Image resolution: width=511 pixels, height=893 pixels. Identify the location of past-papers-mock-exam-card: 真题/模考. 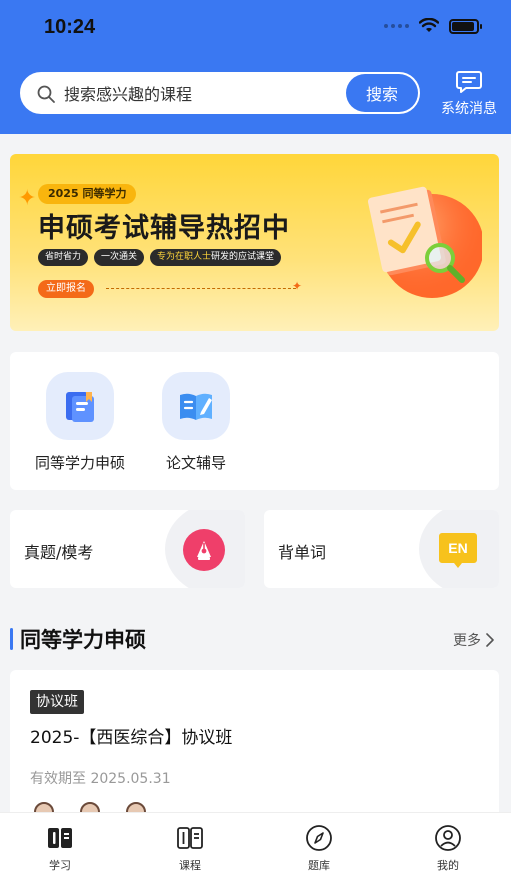
(127, 549).